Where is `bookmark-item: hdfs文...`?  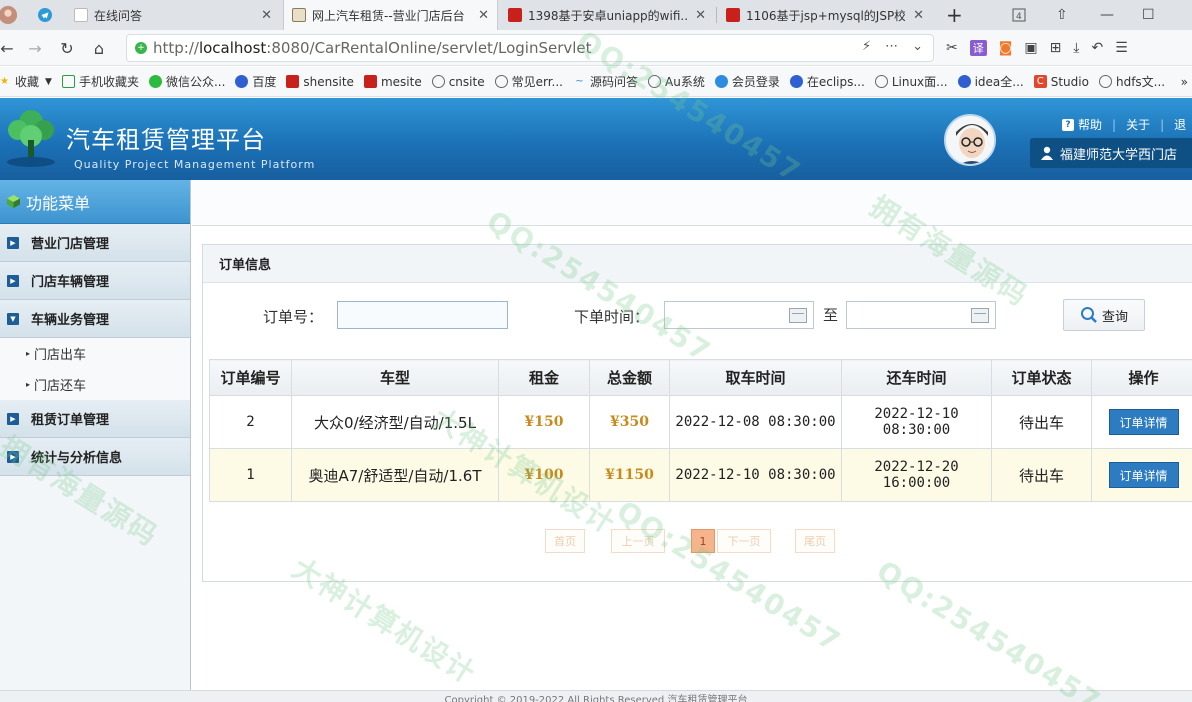 bookmark-item: hdfs文... is located at coordinates (1131, 81).